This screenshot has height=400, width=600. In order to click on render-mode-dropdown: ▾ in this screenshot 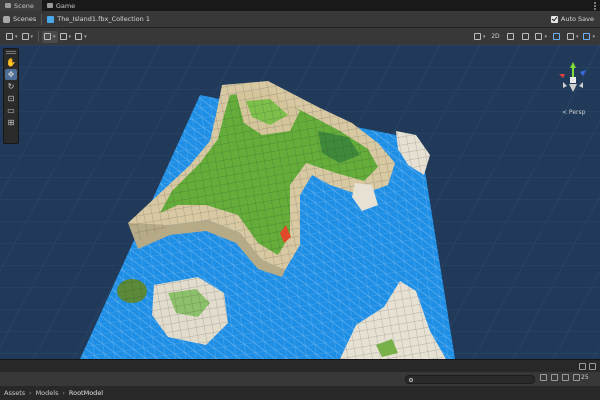, I will do `click(28, 37)`.